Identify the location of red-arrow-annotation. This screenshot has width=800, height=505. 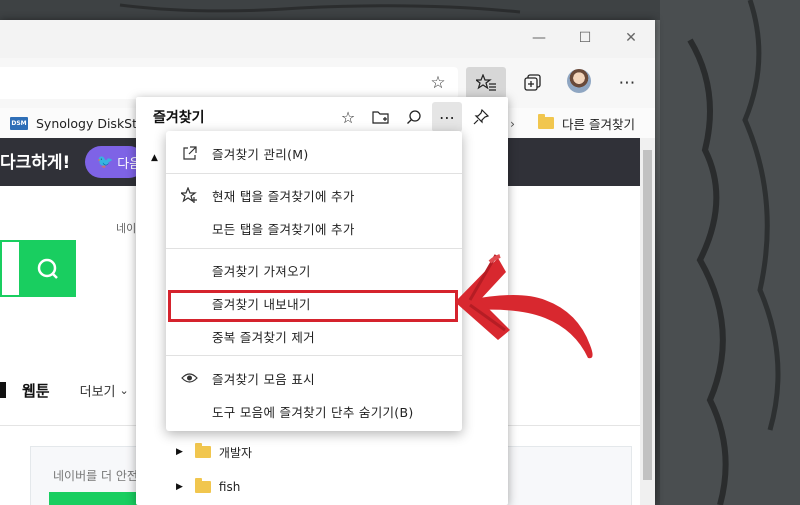
(524, 306).